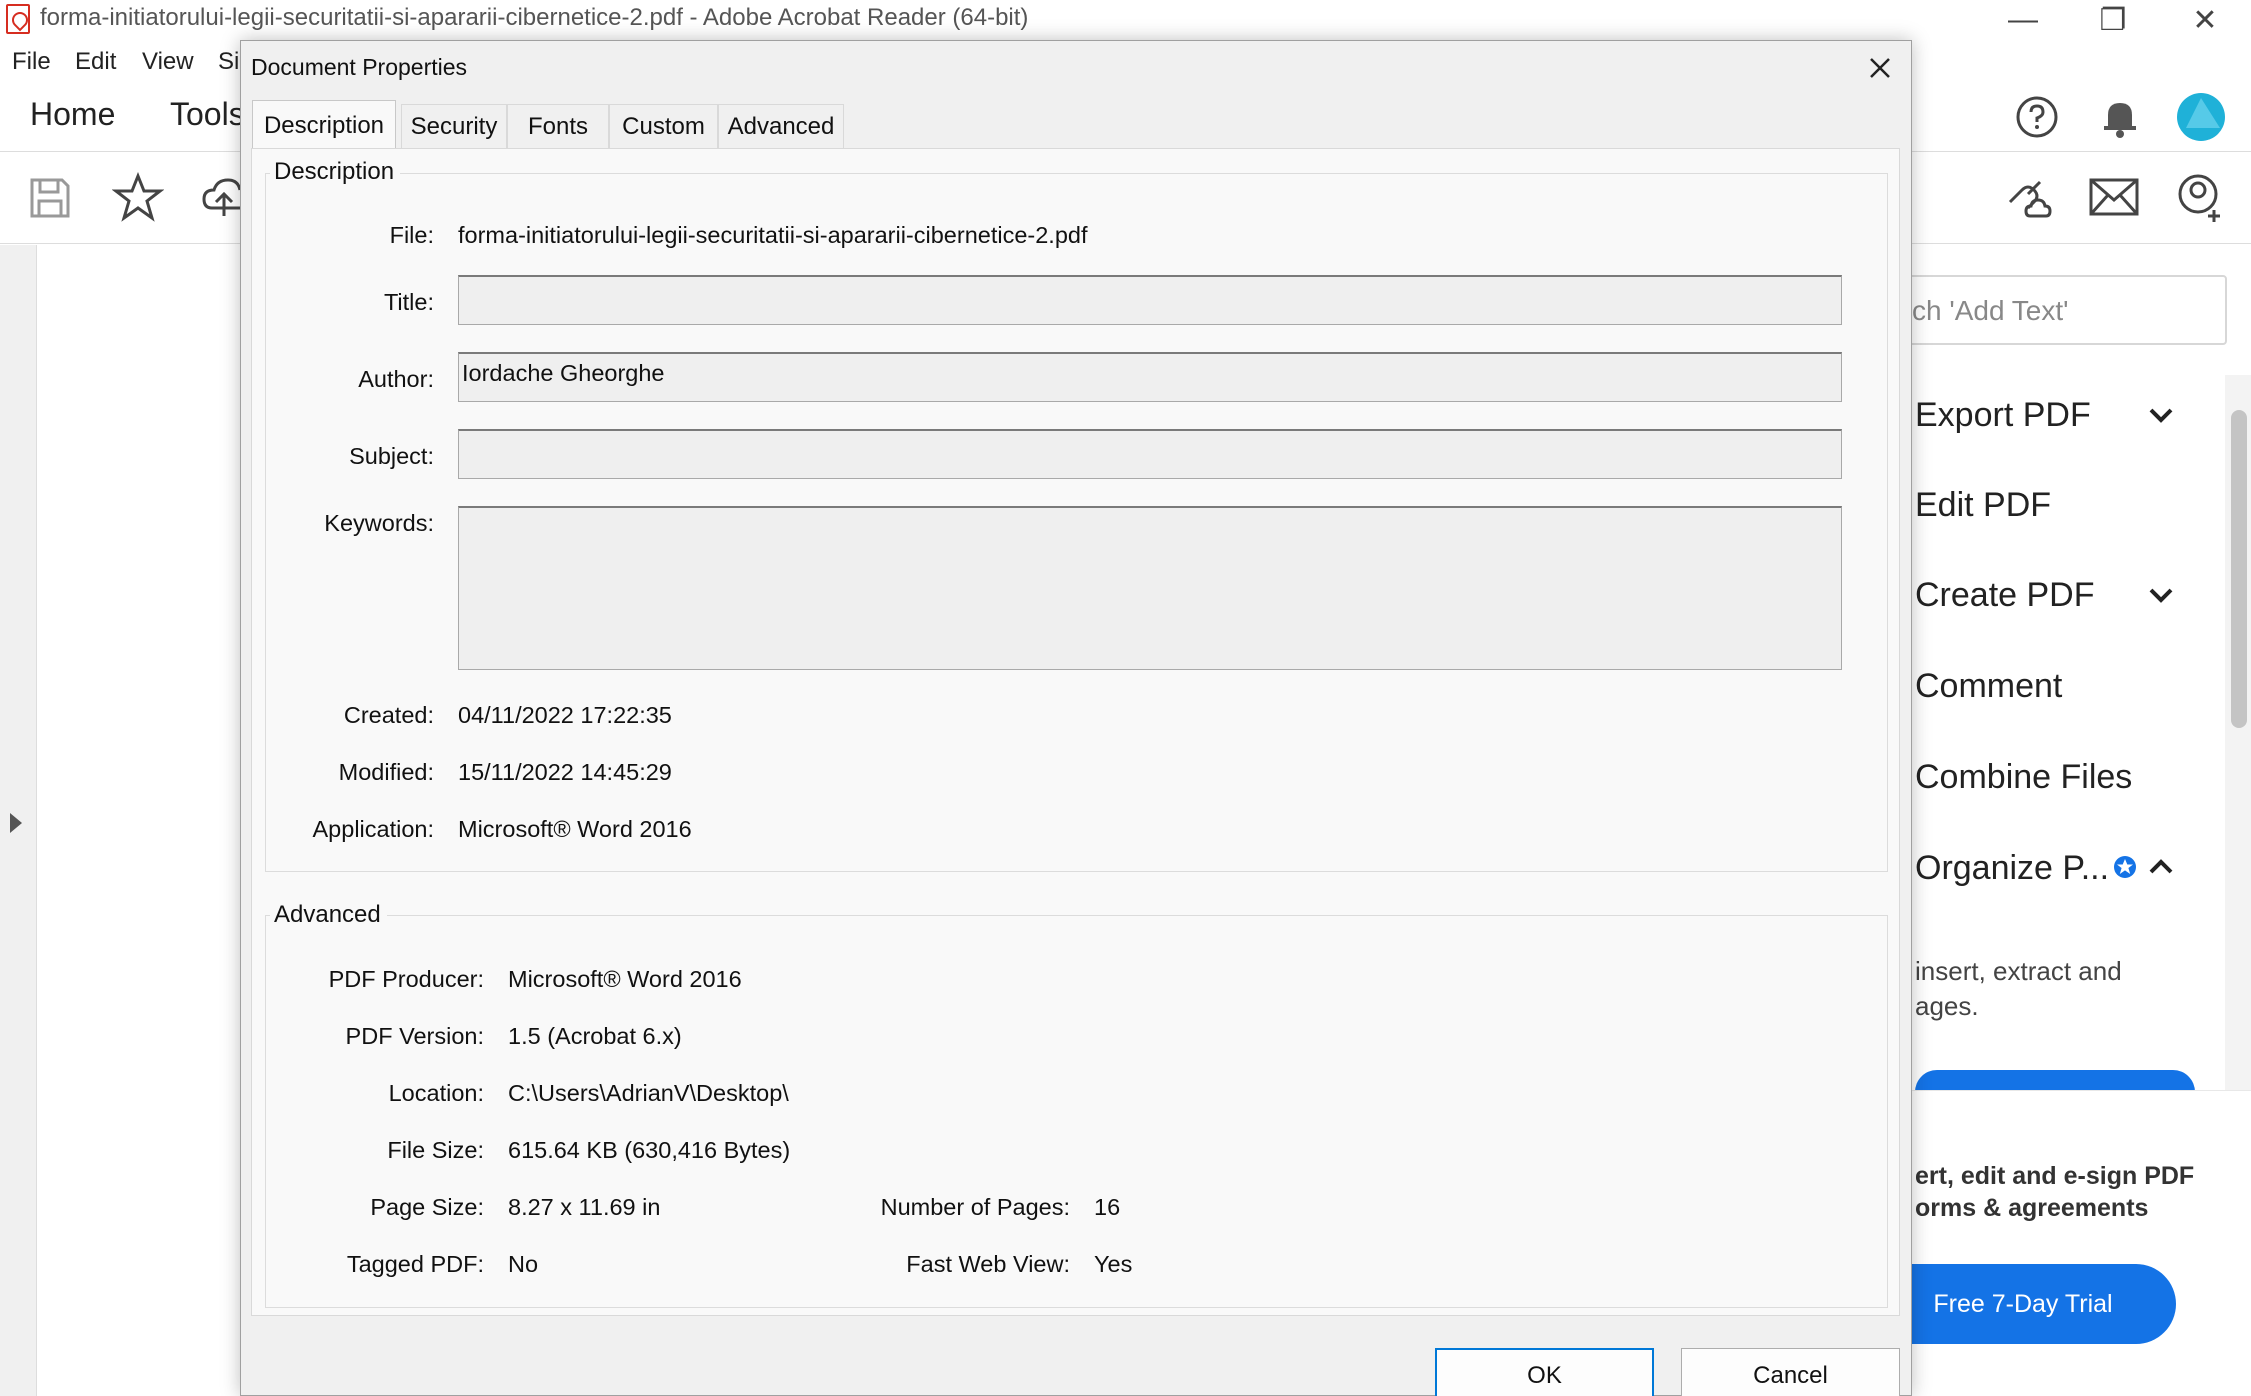  I want to click on page-size-label: Page Size:, so click(427, 1207).